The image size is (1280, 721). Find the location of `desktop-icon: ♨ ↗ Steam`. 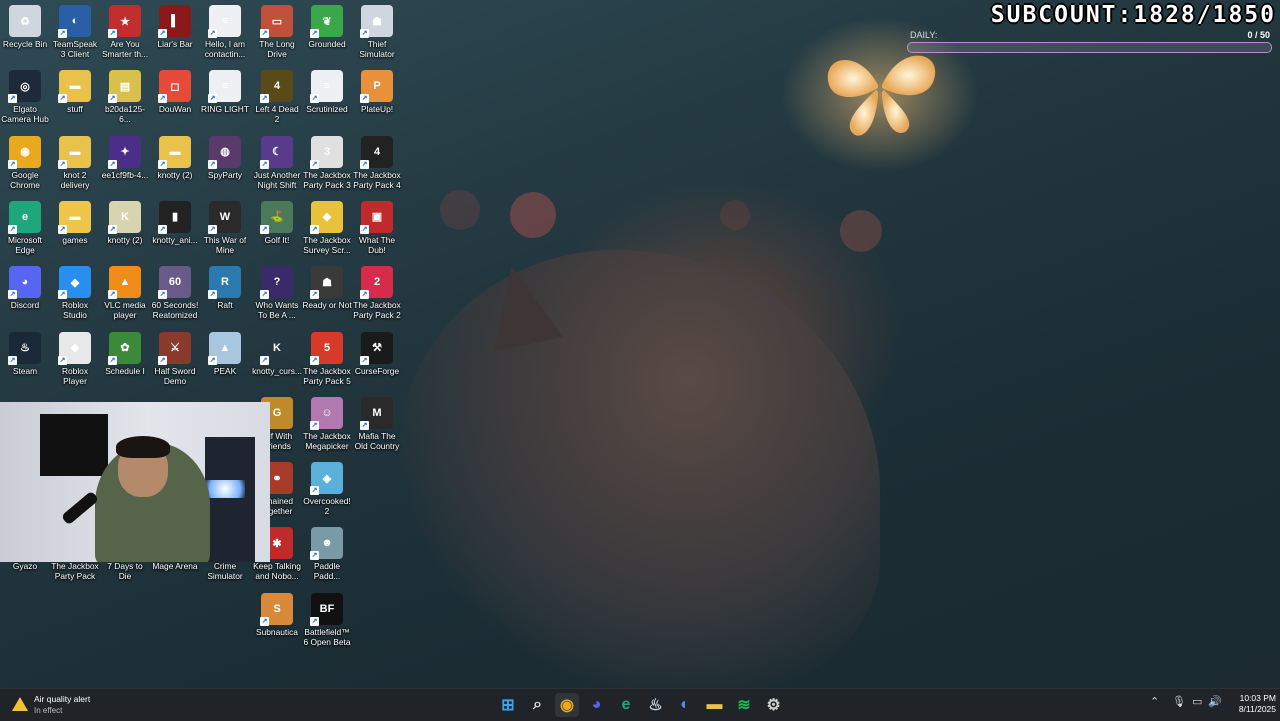

desktop-icon: ♨ ↗ Steam is located at coordinates (25, 353).